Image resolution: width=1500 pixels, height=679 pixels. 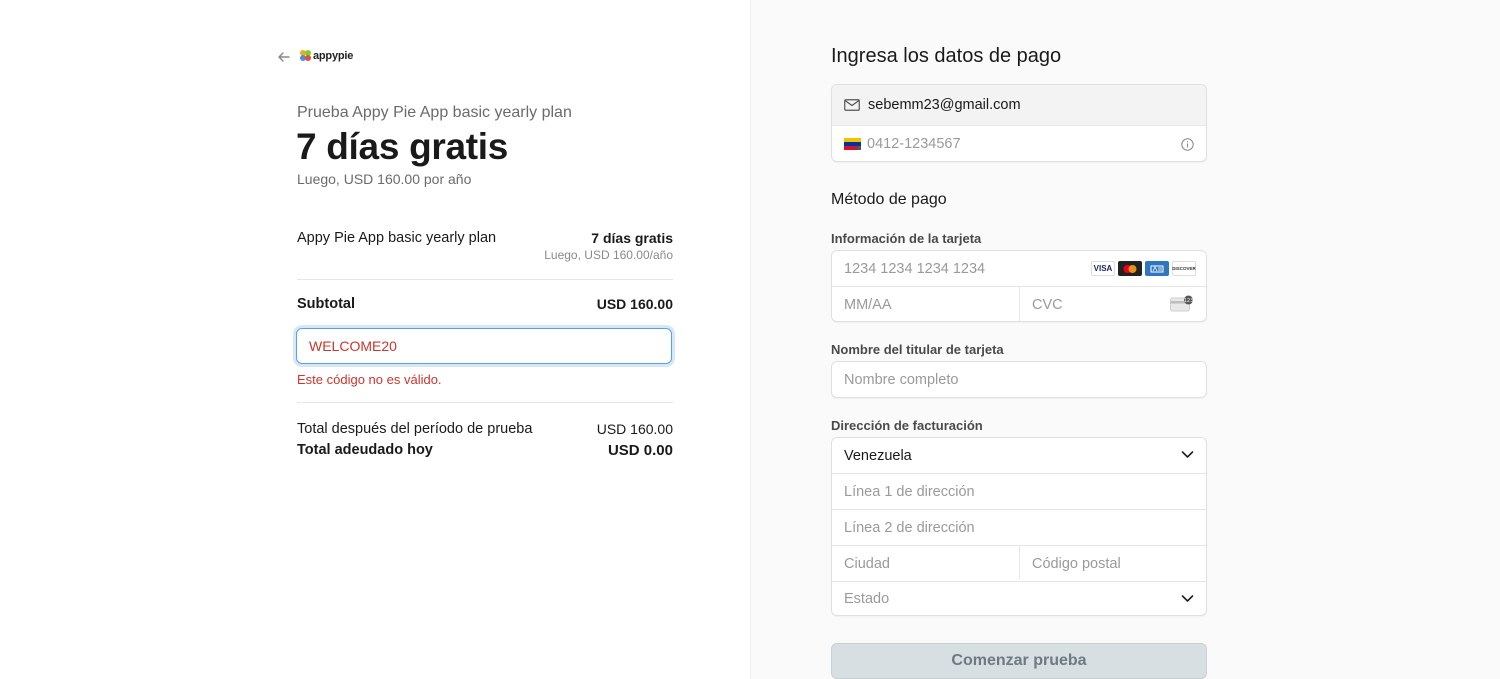 What do you see at coordinates (397, 238) in the screenshot?
I see `line-item-name: Appy Pie App basic yearly plan` at bounding box center [397, 238].